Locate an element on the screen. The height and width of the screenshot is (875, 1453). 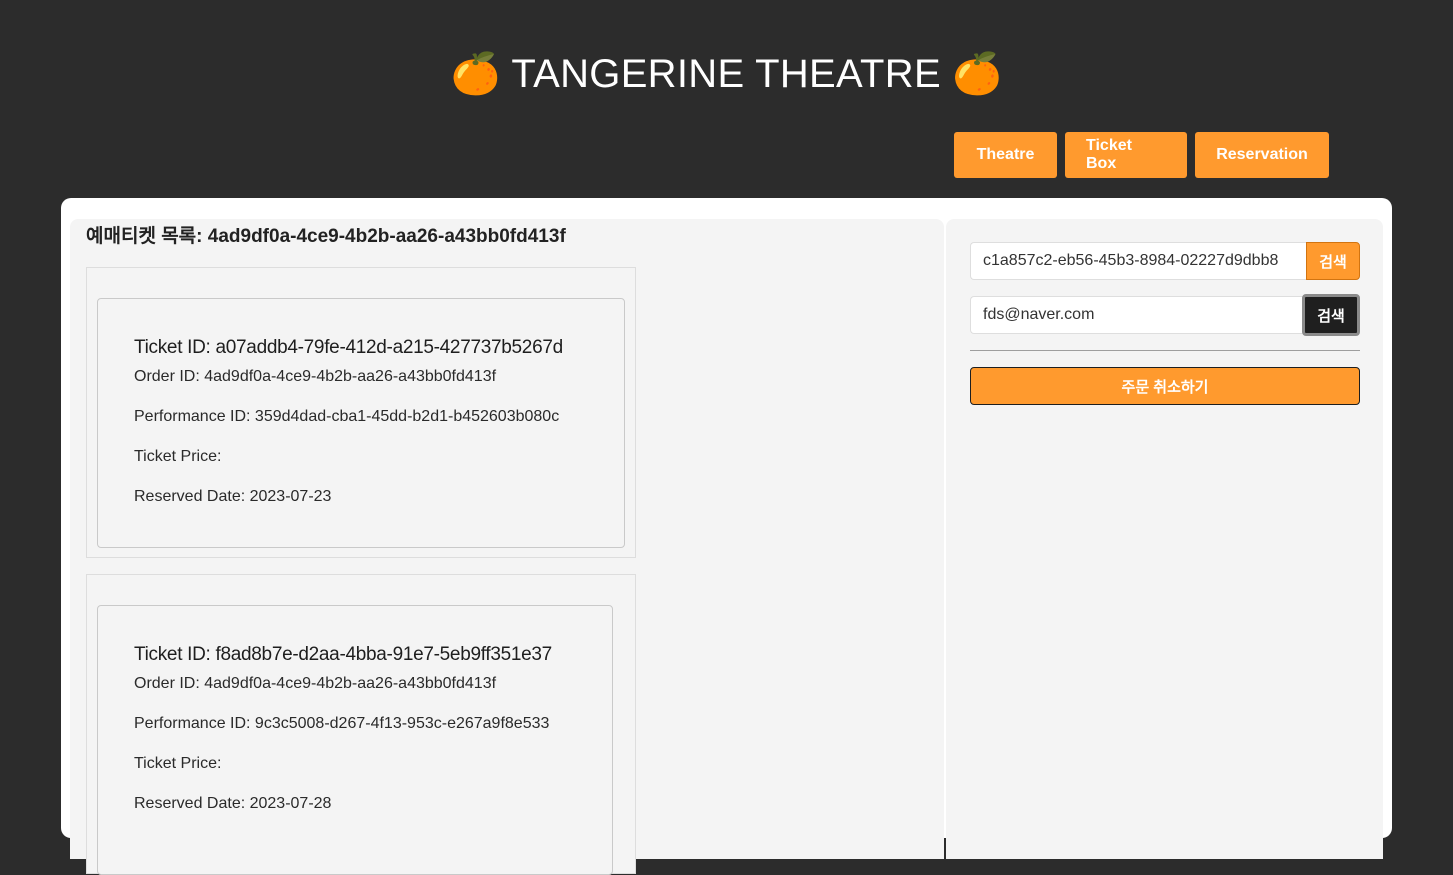
cancel-order-button: 주문 취소하기 is located at coordinates (1165, 386).